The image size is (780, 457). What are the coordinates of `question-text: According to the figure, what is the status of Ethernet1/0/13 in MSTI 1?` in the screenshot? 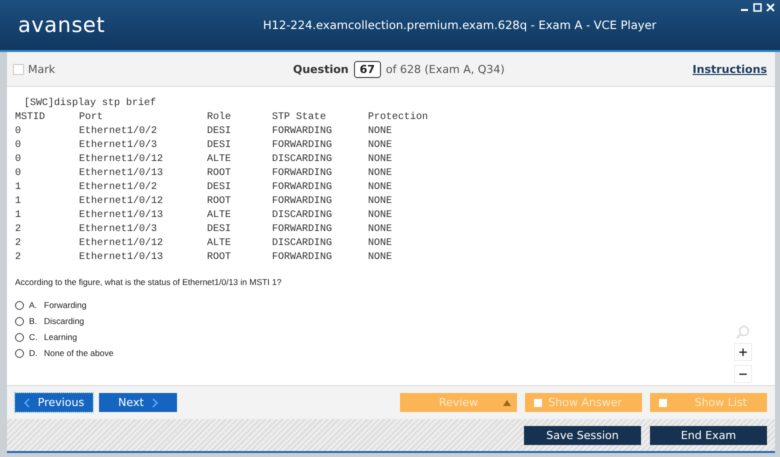 It's located at (148, 282).